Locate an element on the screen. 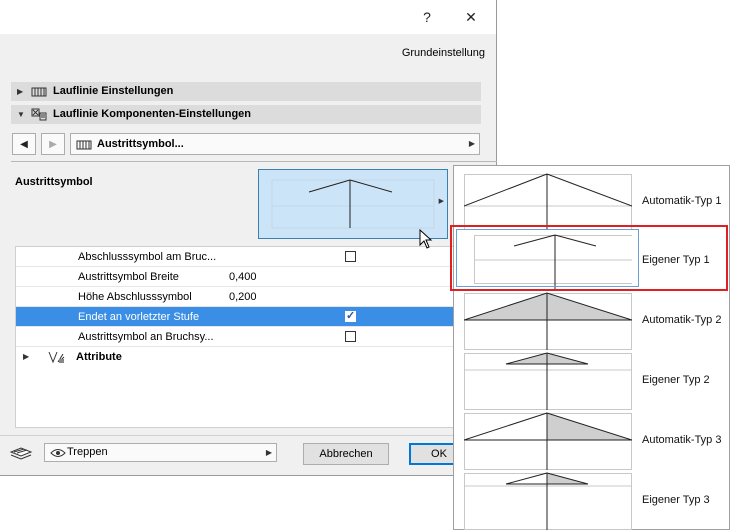  table-row: Höhe Abschlusssymbol 0,200 is located at coordinates (248, 297).